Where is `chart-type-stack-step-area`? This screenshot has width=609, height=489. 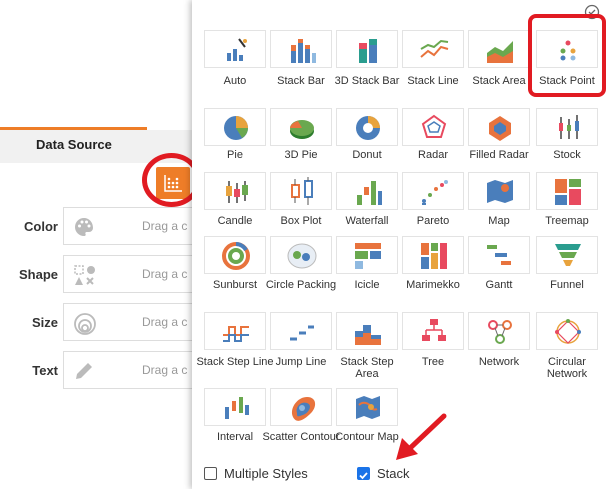 chart-type-stack-step-area is located at coordinates (367, 331).